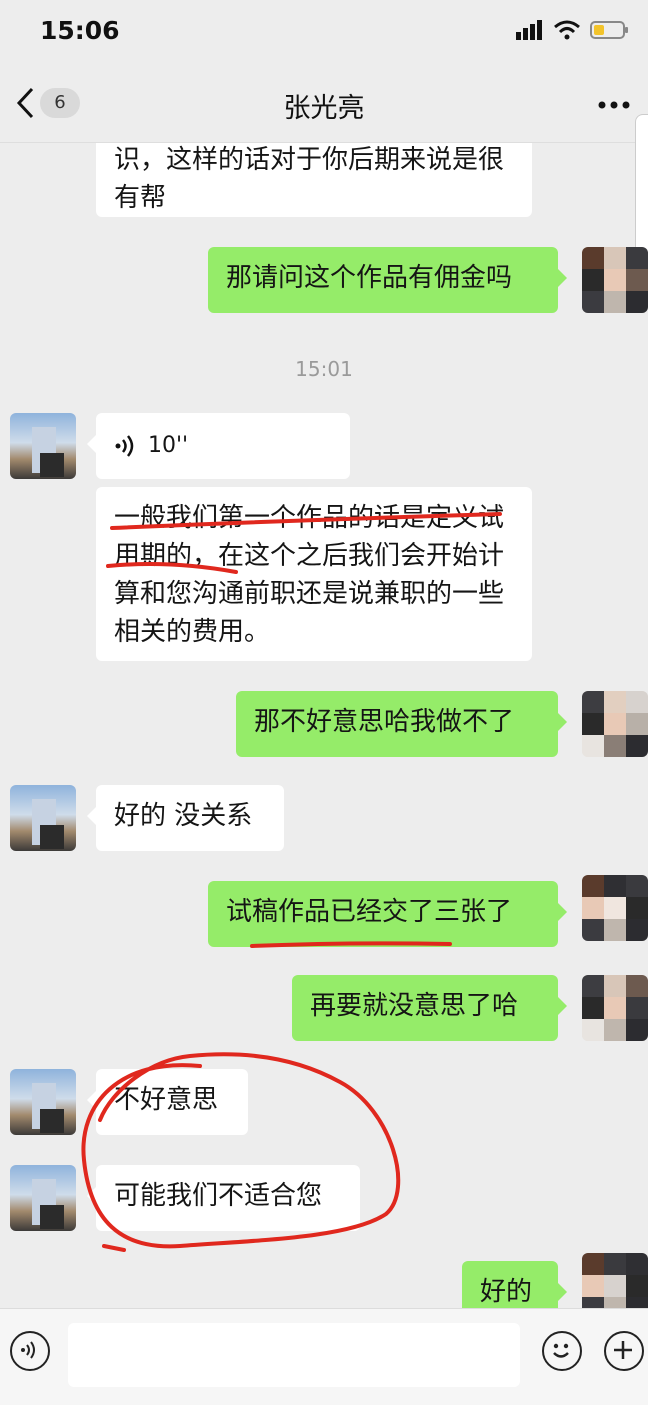 The height and width of the screenshot is (1405, 648). I want to click on voice-duration: 10'', so click(168, 445).